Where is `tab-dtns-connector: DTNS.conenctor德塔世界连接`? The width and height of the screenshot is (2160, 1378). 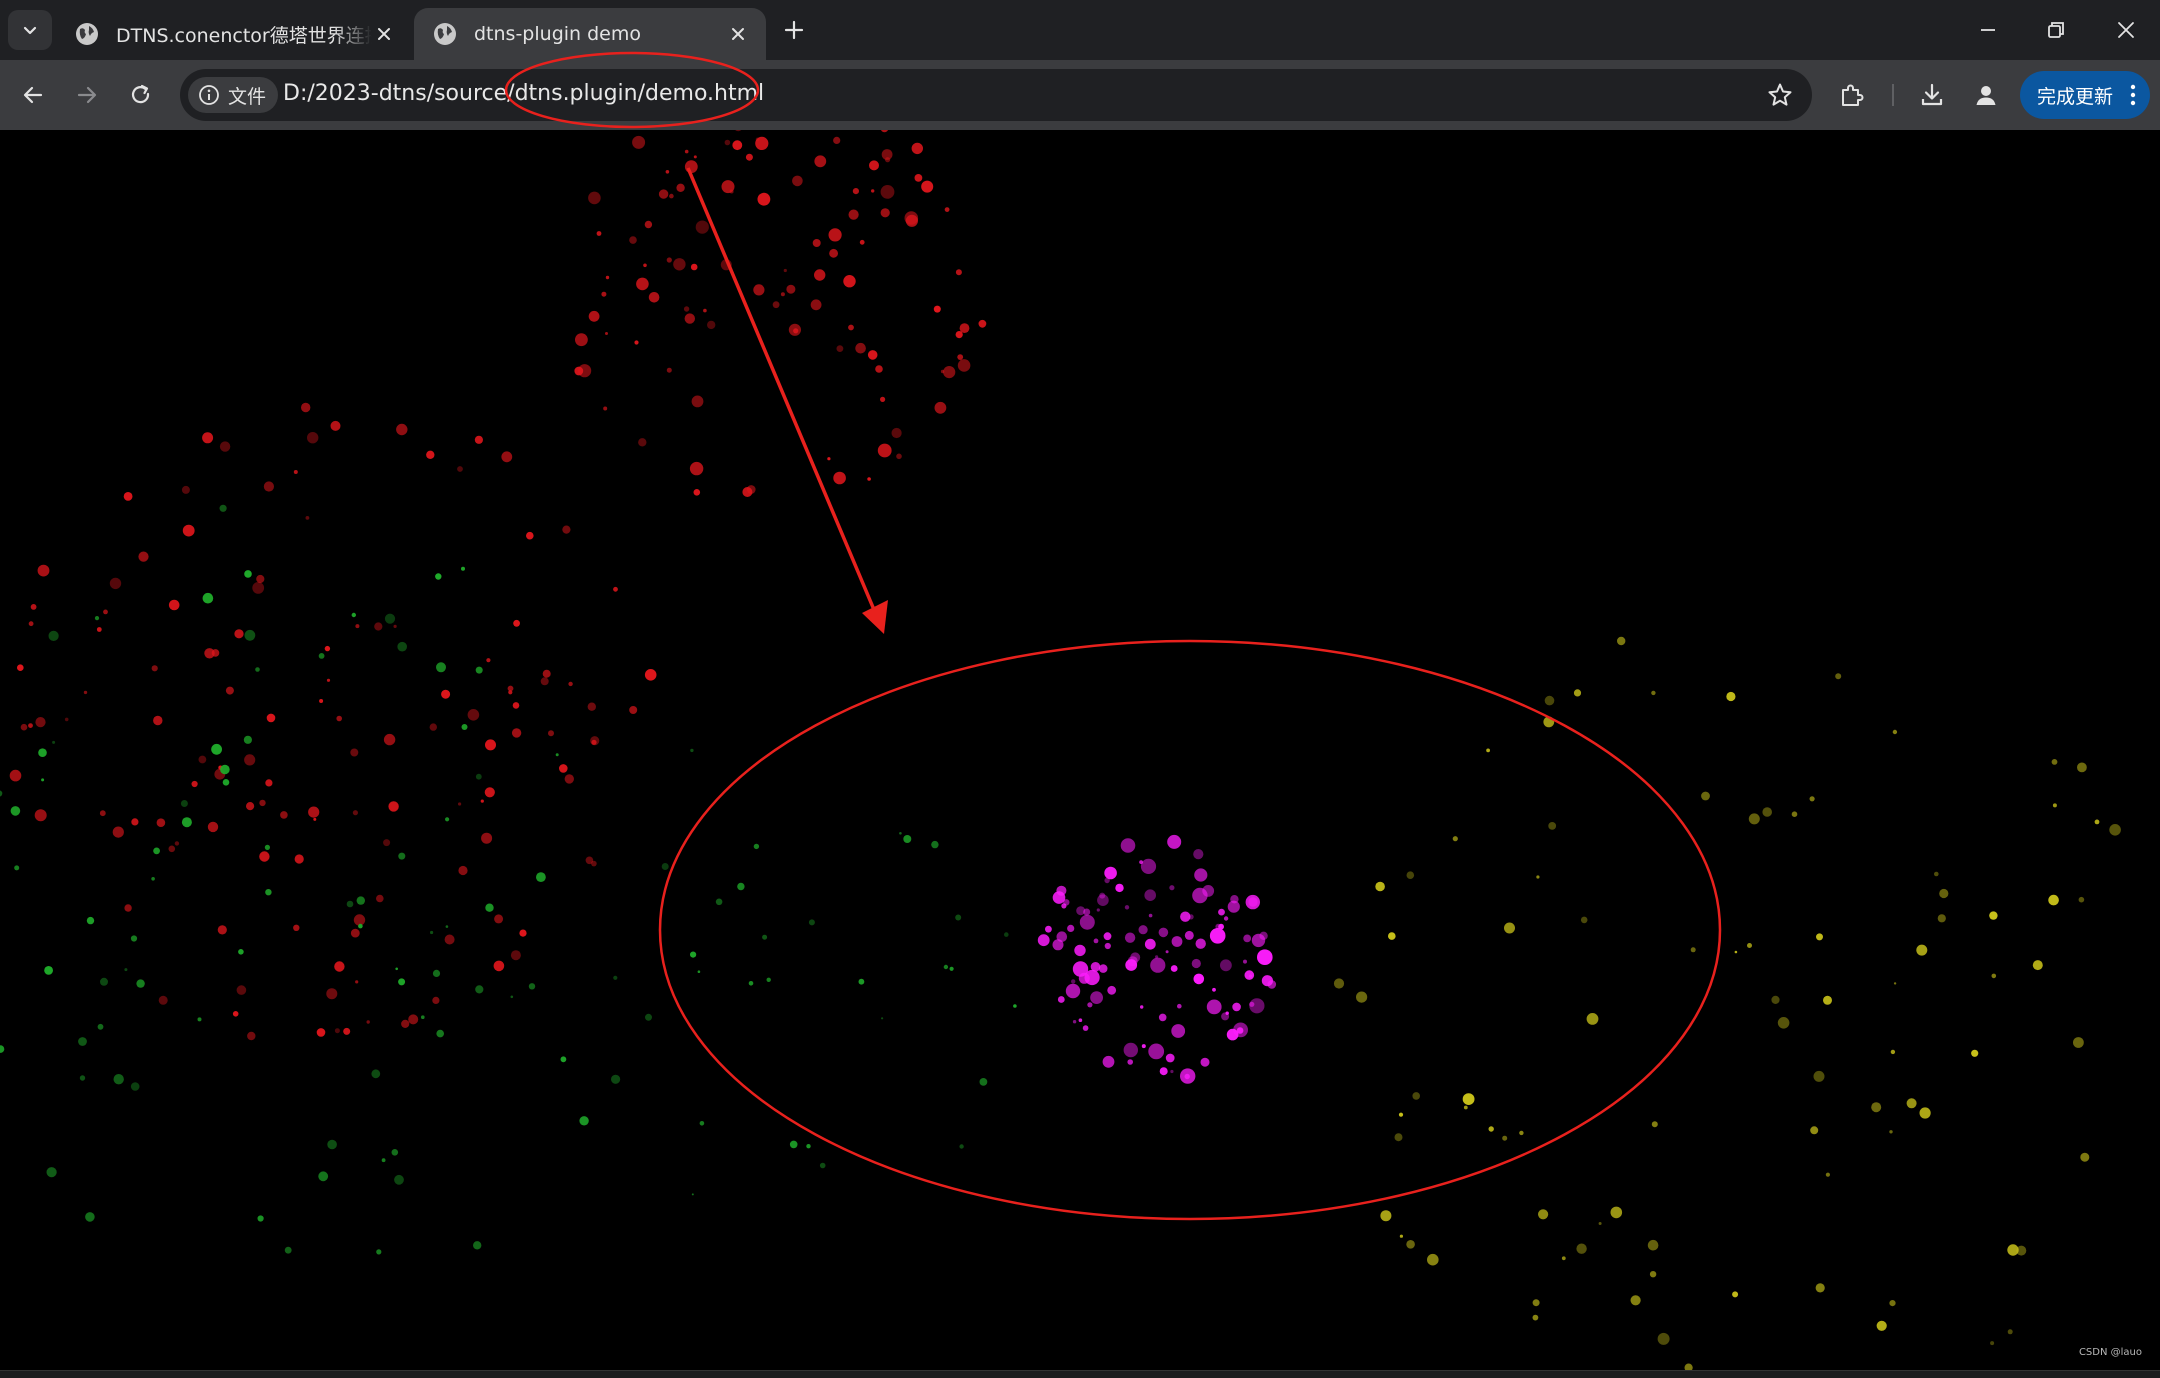
tab-dtns-connector: DTNS.conenctor德塔世界连接 is located at coordinates (234, 34).